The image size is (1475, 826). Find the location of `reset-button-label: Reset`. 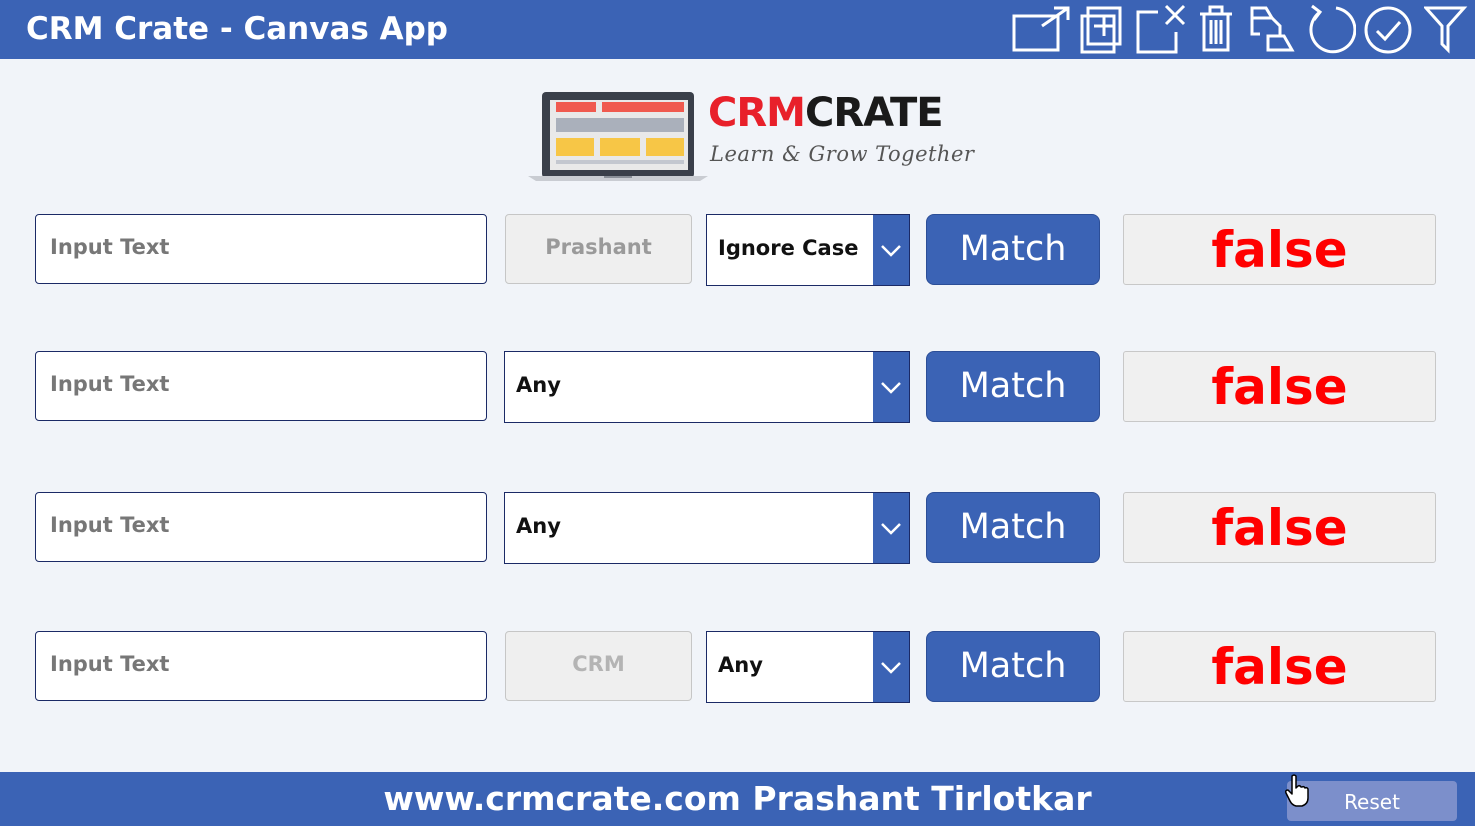

reset-button-label: Reset is located at coordinates (1372, 802).